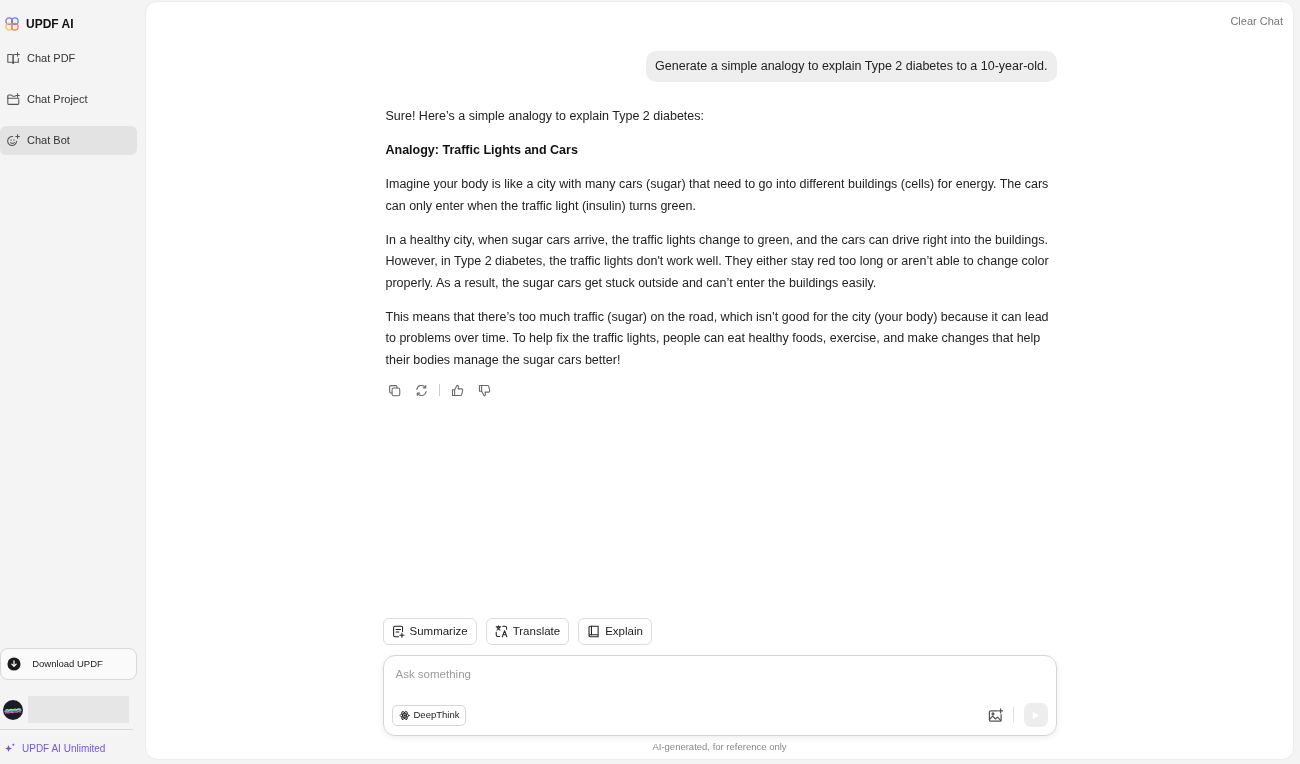 The height and width of the screenshot is (764, 1300). Describe the element at coordinates (719, 695) in the screenshot. I see `message-input: Ask something DeepThink` at that location.